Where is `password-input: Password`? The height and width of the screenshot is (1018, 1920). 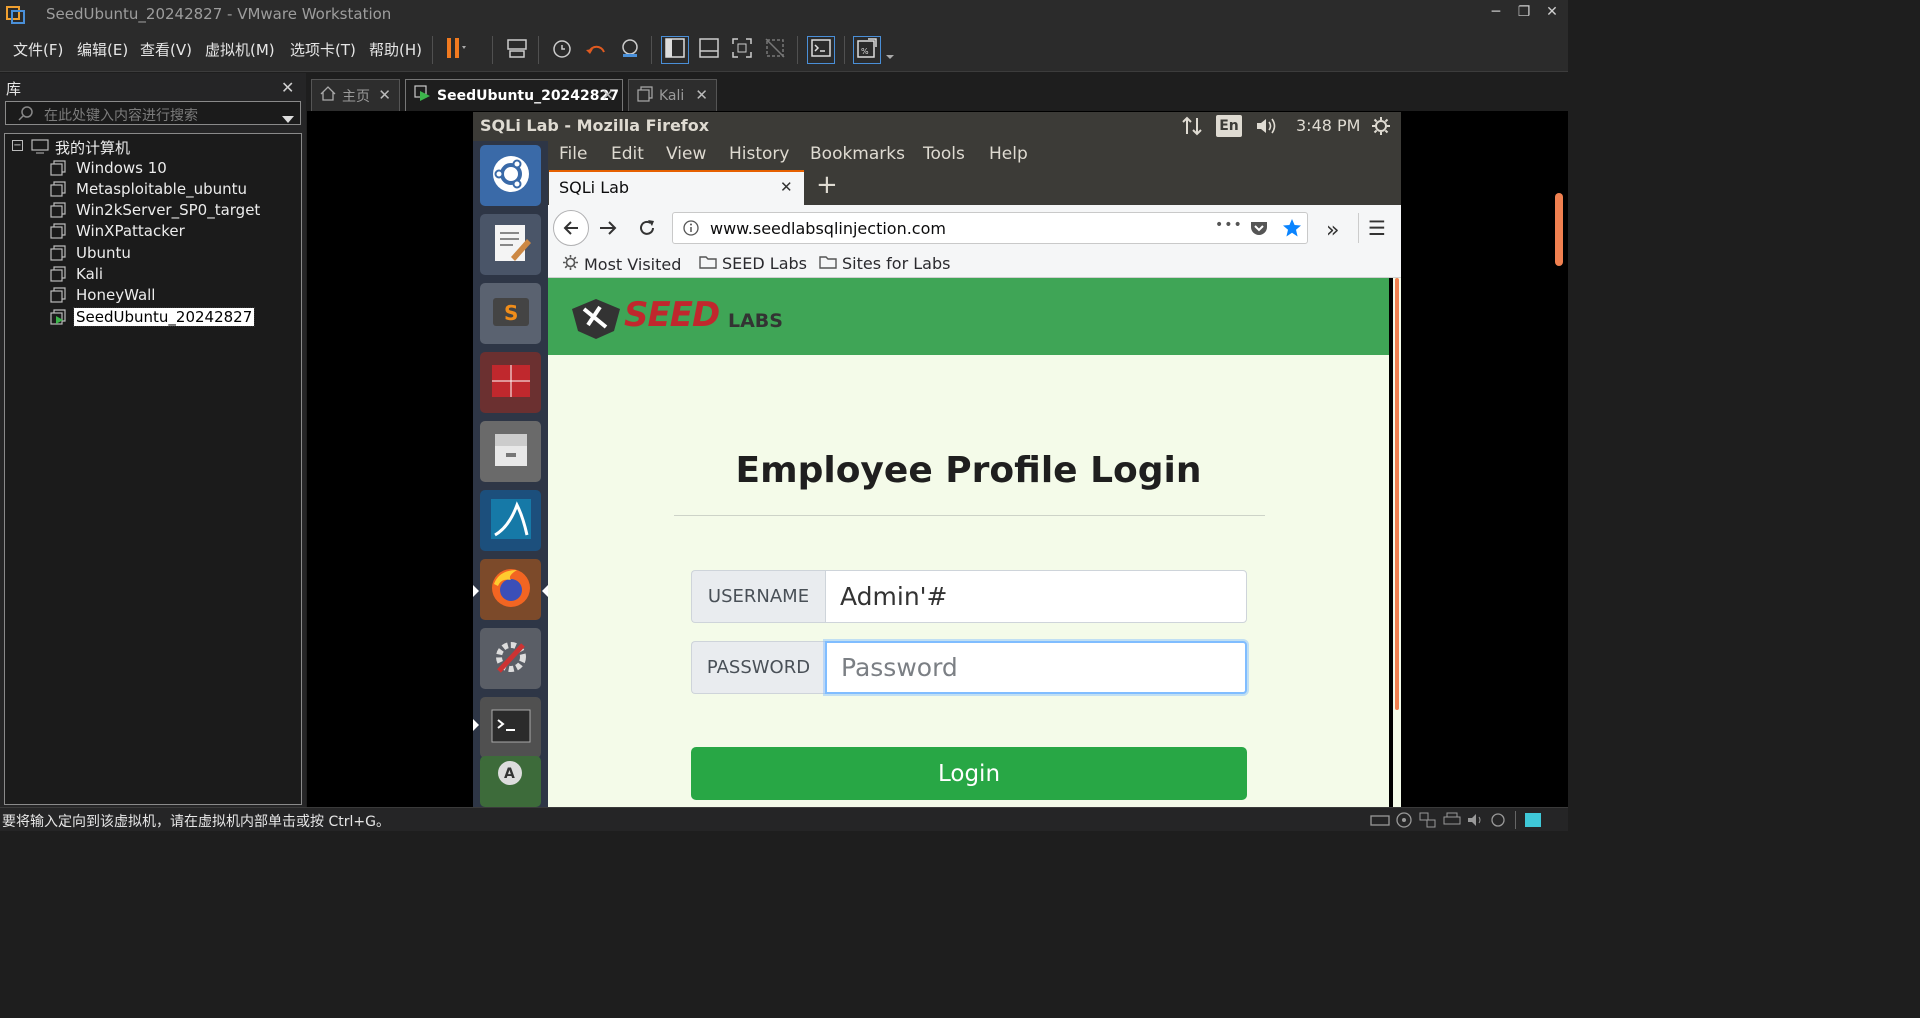 password-input: Password is located at coordinates (1036, 667).